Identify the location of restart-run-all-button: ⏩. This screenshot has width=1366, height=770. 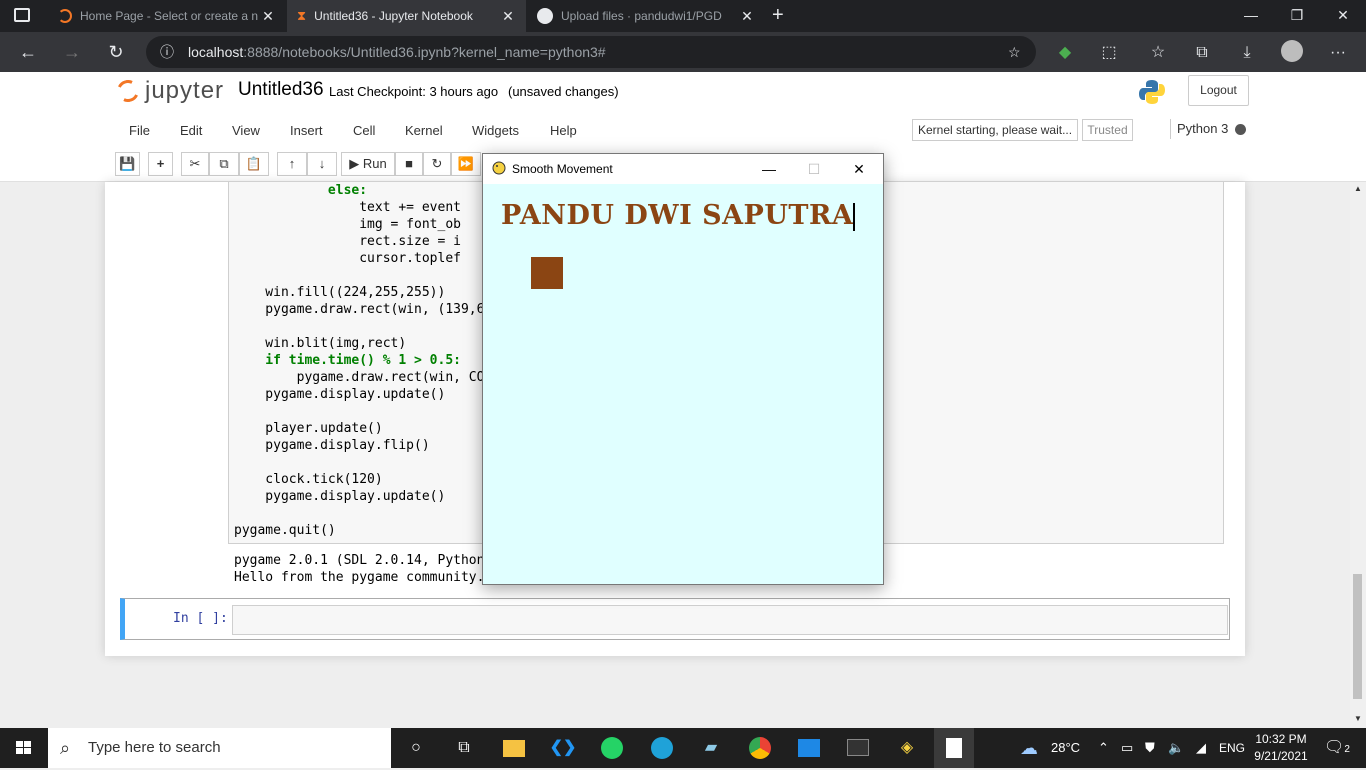
(466, 164).